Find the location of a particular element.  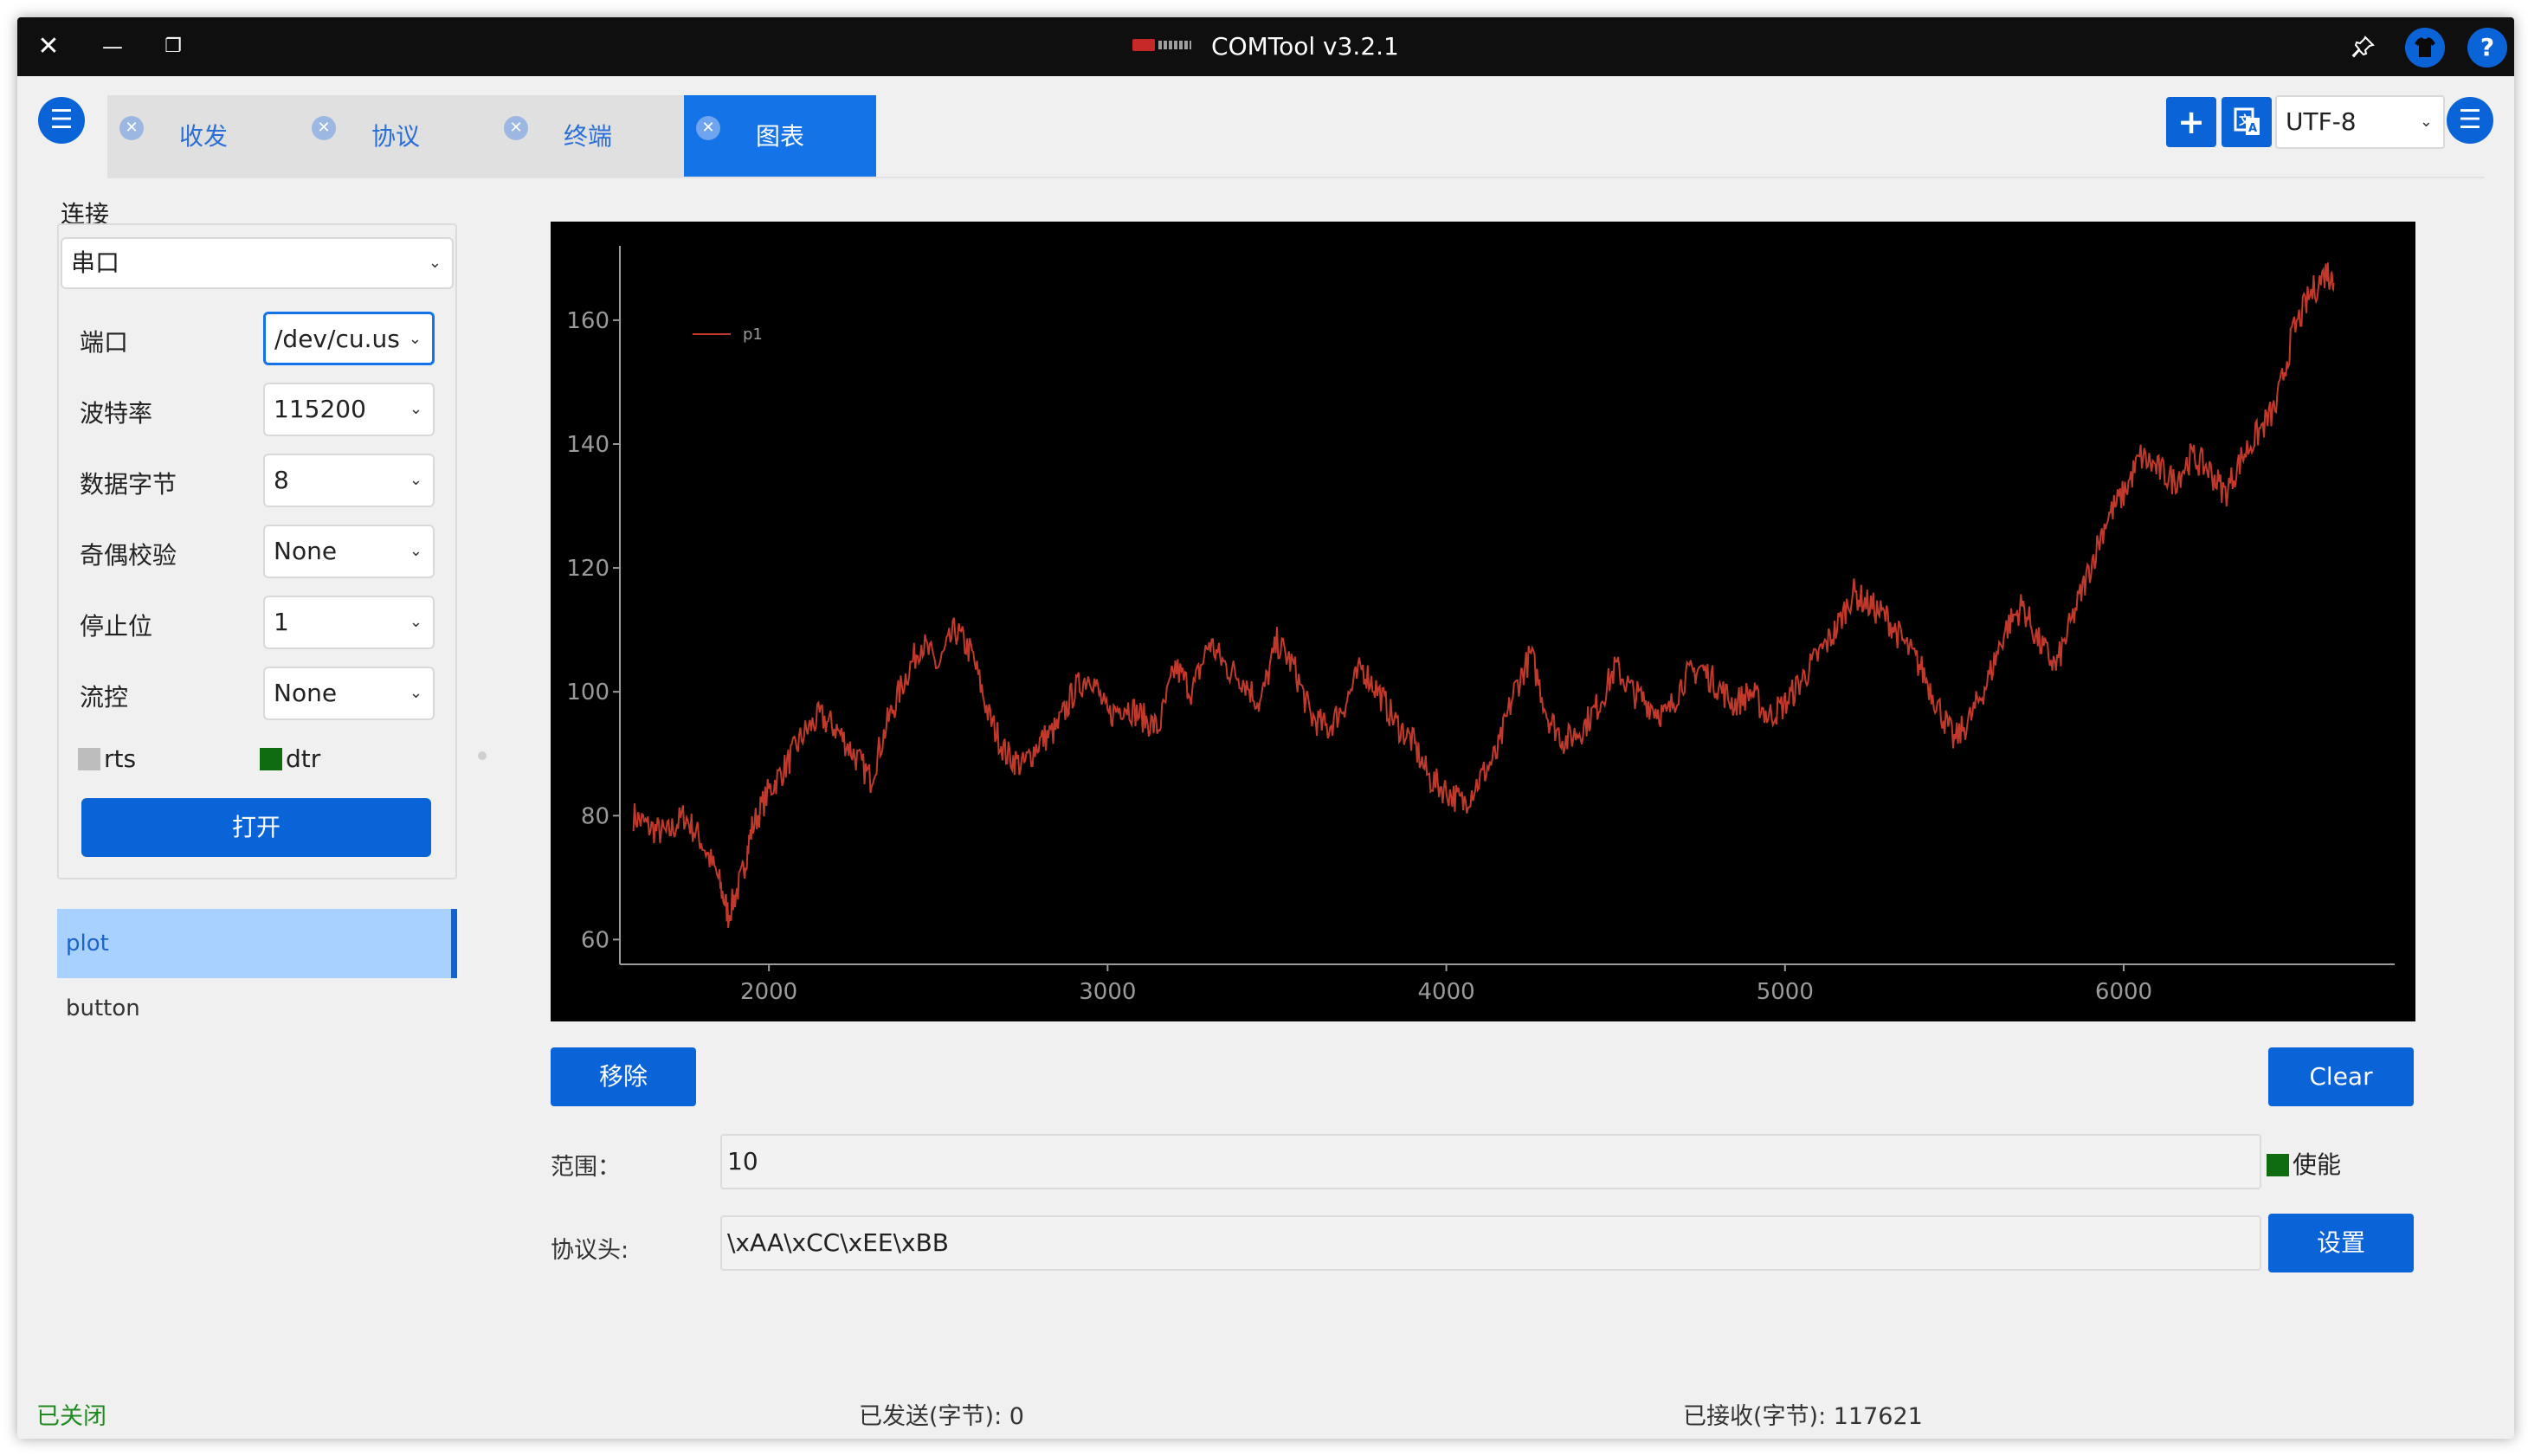

port-value: /dev/cu.us is located at coordinates (337, 339).